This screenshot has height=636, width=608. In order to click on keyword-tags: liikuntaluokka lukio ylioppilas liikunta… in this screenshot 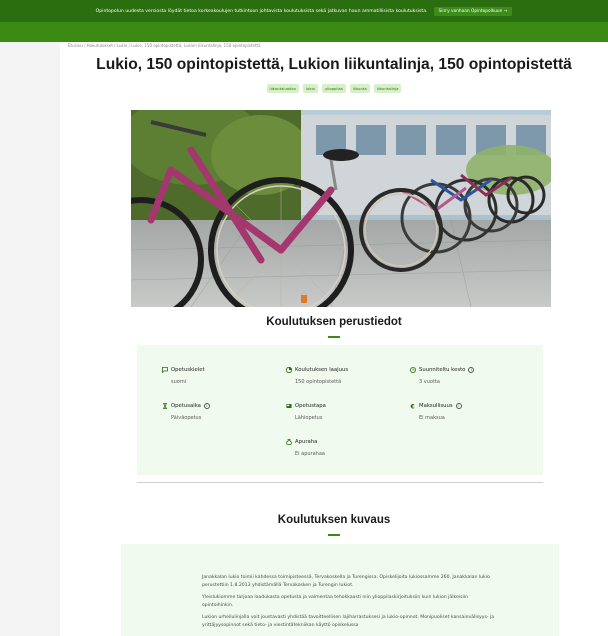, I will do `click(334, 88)`.